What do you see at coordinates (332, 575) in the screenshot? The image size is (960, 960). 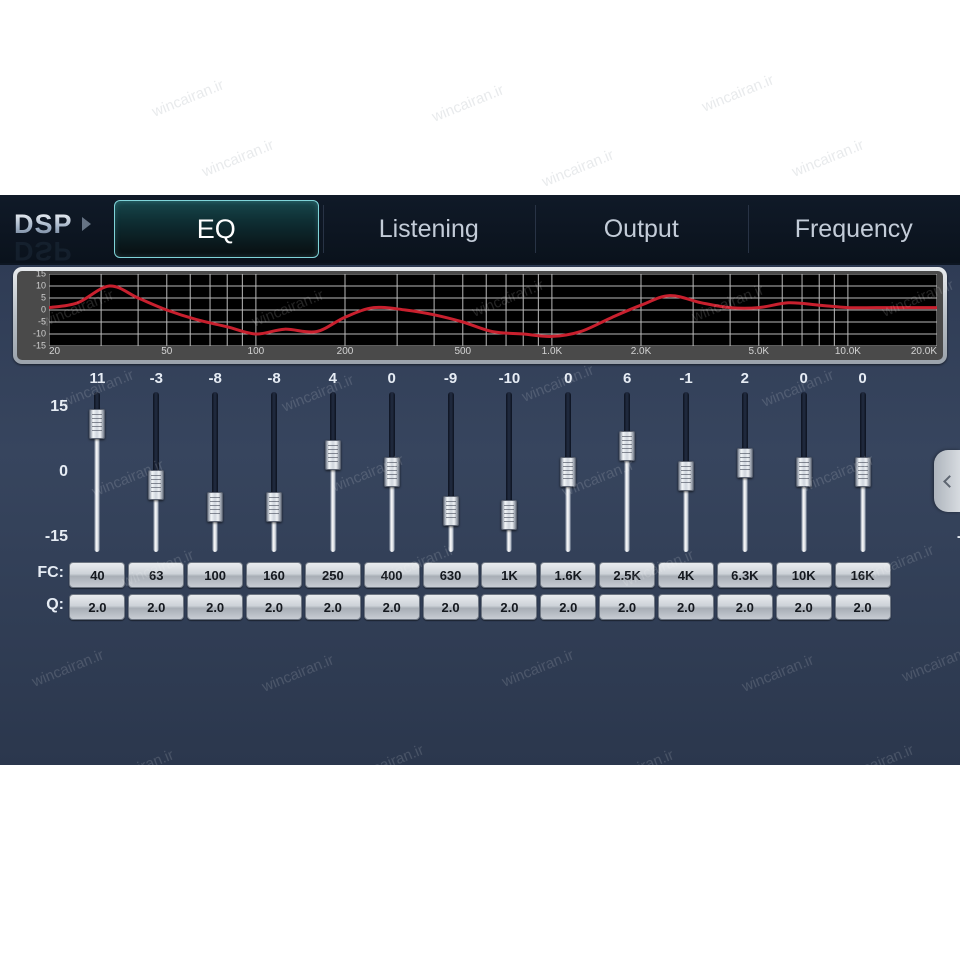 I see `fc-cell: 250` at bounding box center [332, 575].